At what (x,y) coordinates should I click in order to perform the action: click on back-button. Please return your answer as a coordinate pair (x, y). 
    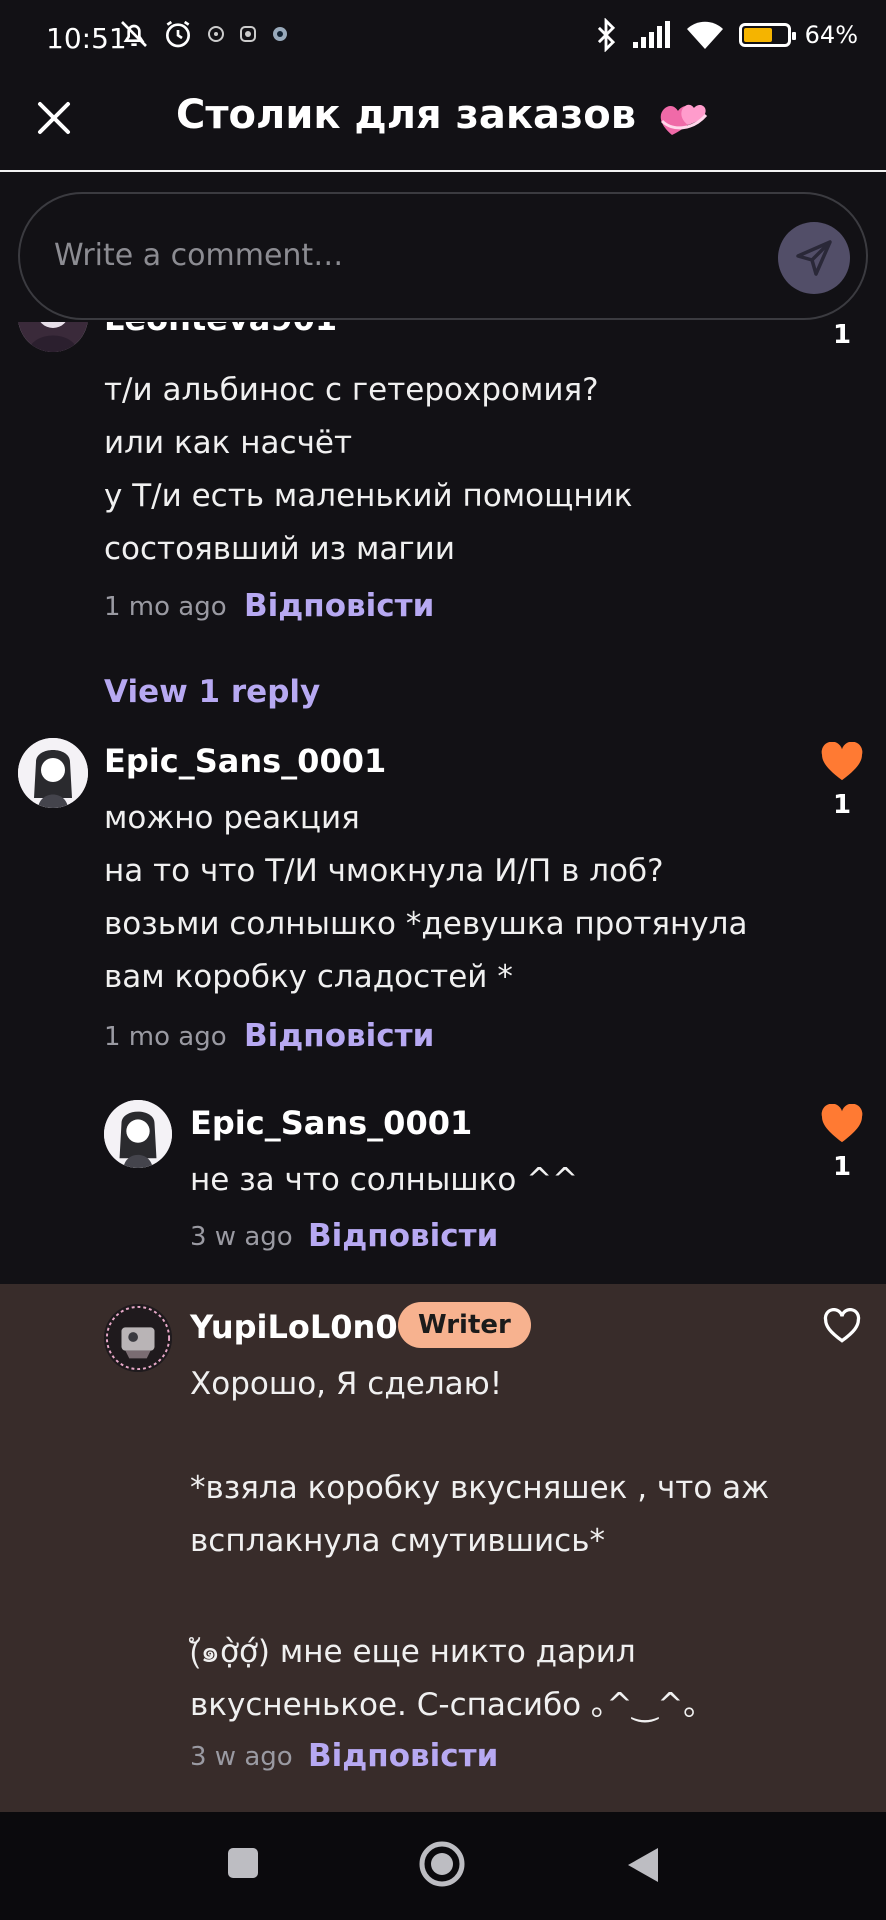
    Looking at the image, I should click on (643, 1867).